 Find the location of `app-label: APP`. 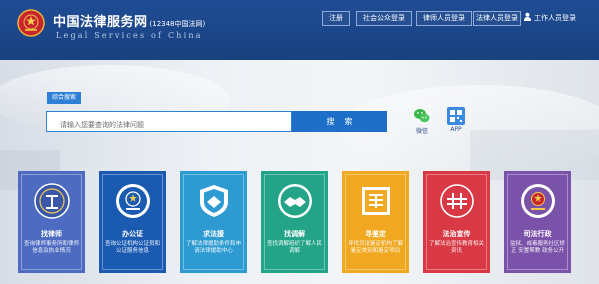

app-label: APP is located at coordinates (456, 129).